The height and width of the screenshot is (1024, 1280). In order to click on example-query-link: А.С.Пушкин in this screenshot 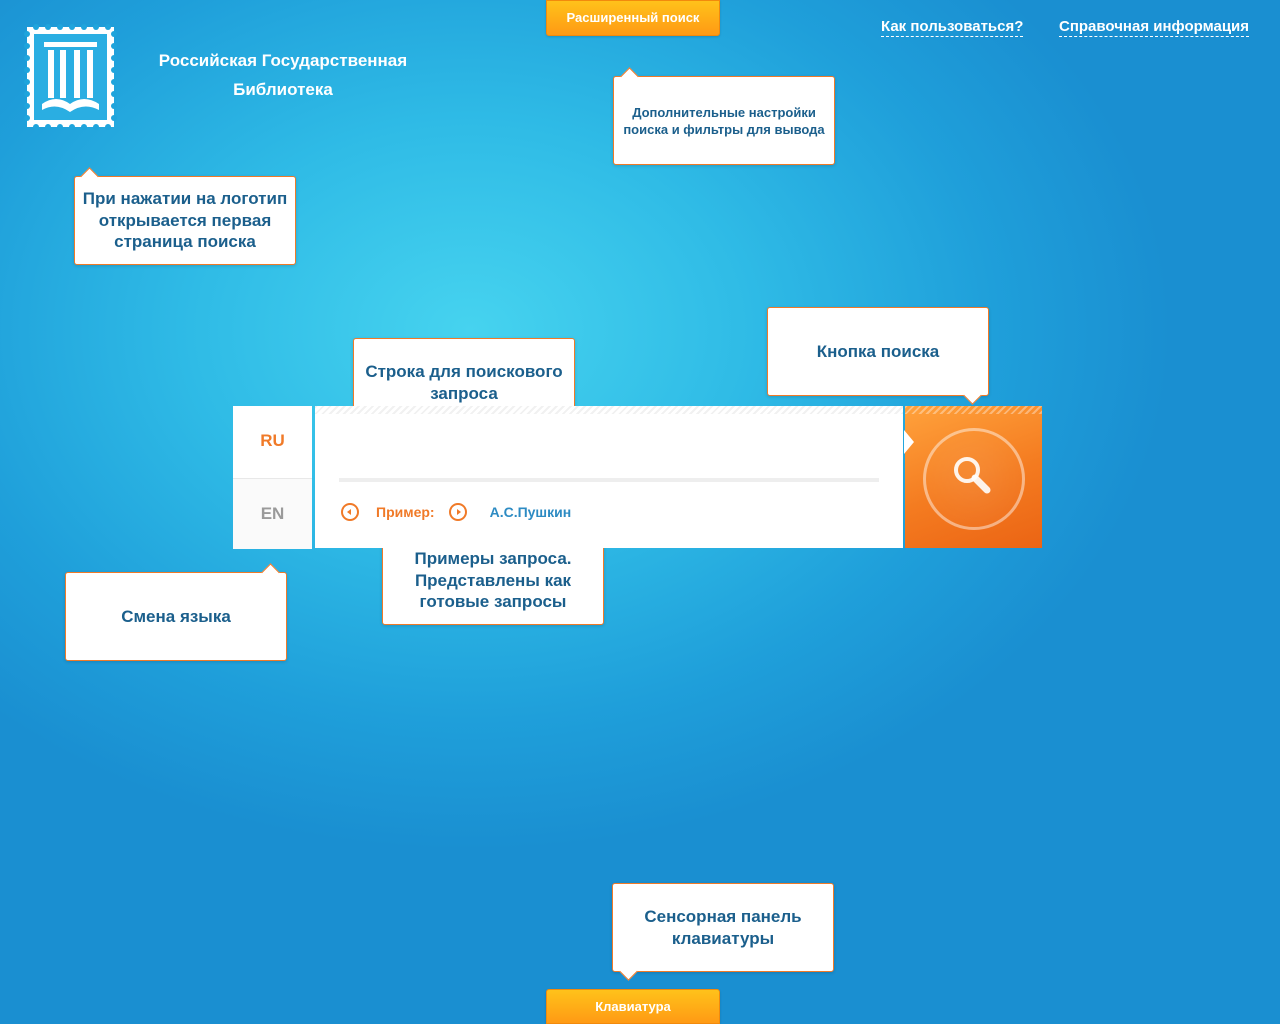, I will do `click(531, 512)`.